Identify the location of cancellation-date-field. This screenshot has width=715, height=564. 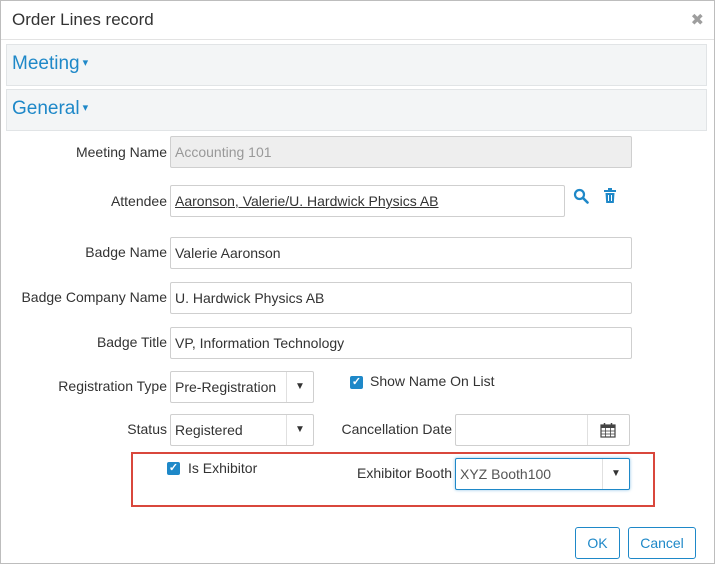
(542, 430).